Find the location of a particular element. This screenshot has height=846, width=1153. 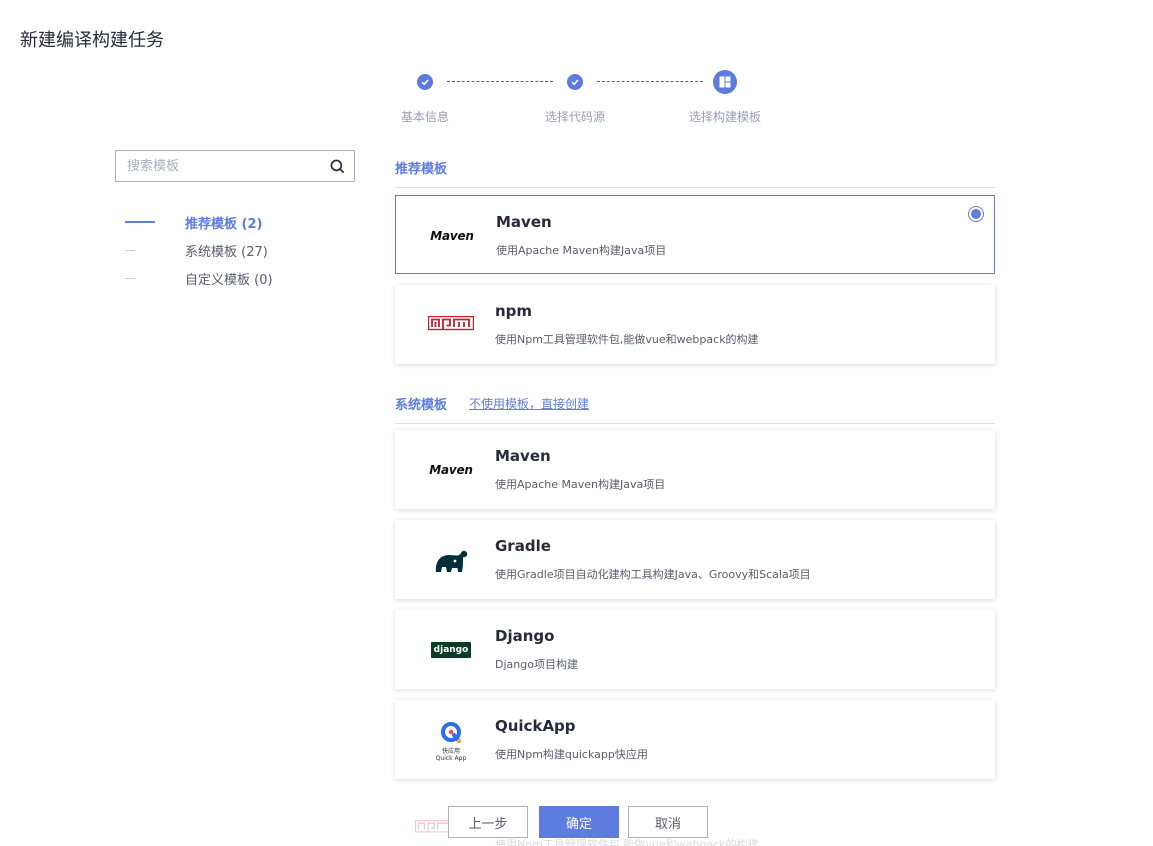

prev-step-button: 上一步 is located at coordinates (488, 822).